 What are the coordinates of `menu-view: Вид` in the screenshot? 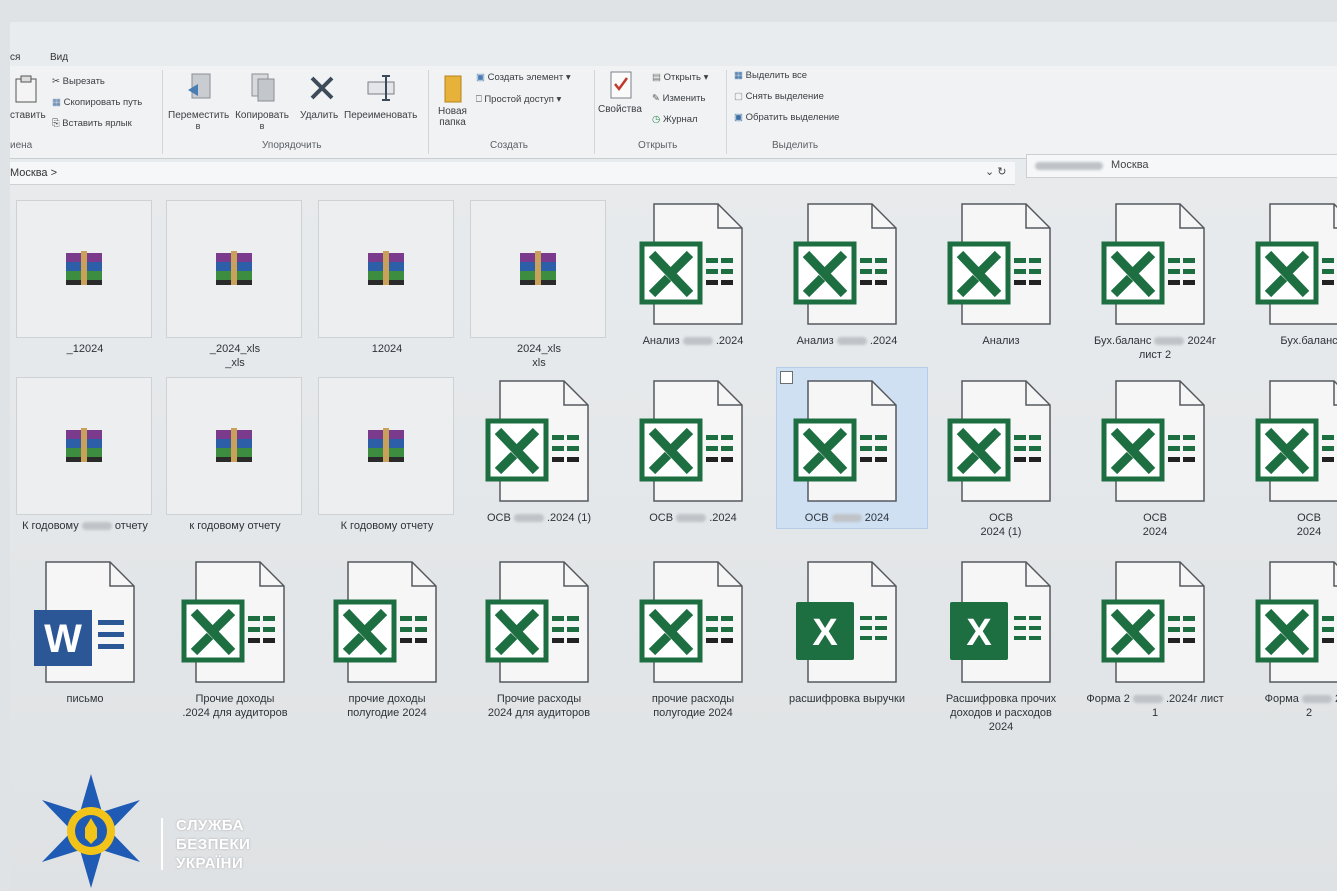 It's located at (59, 57).